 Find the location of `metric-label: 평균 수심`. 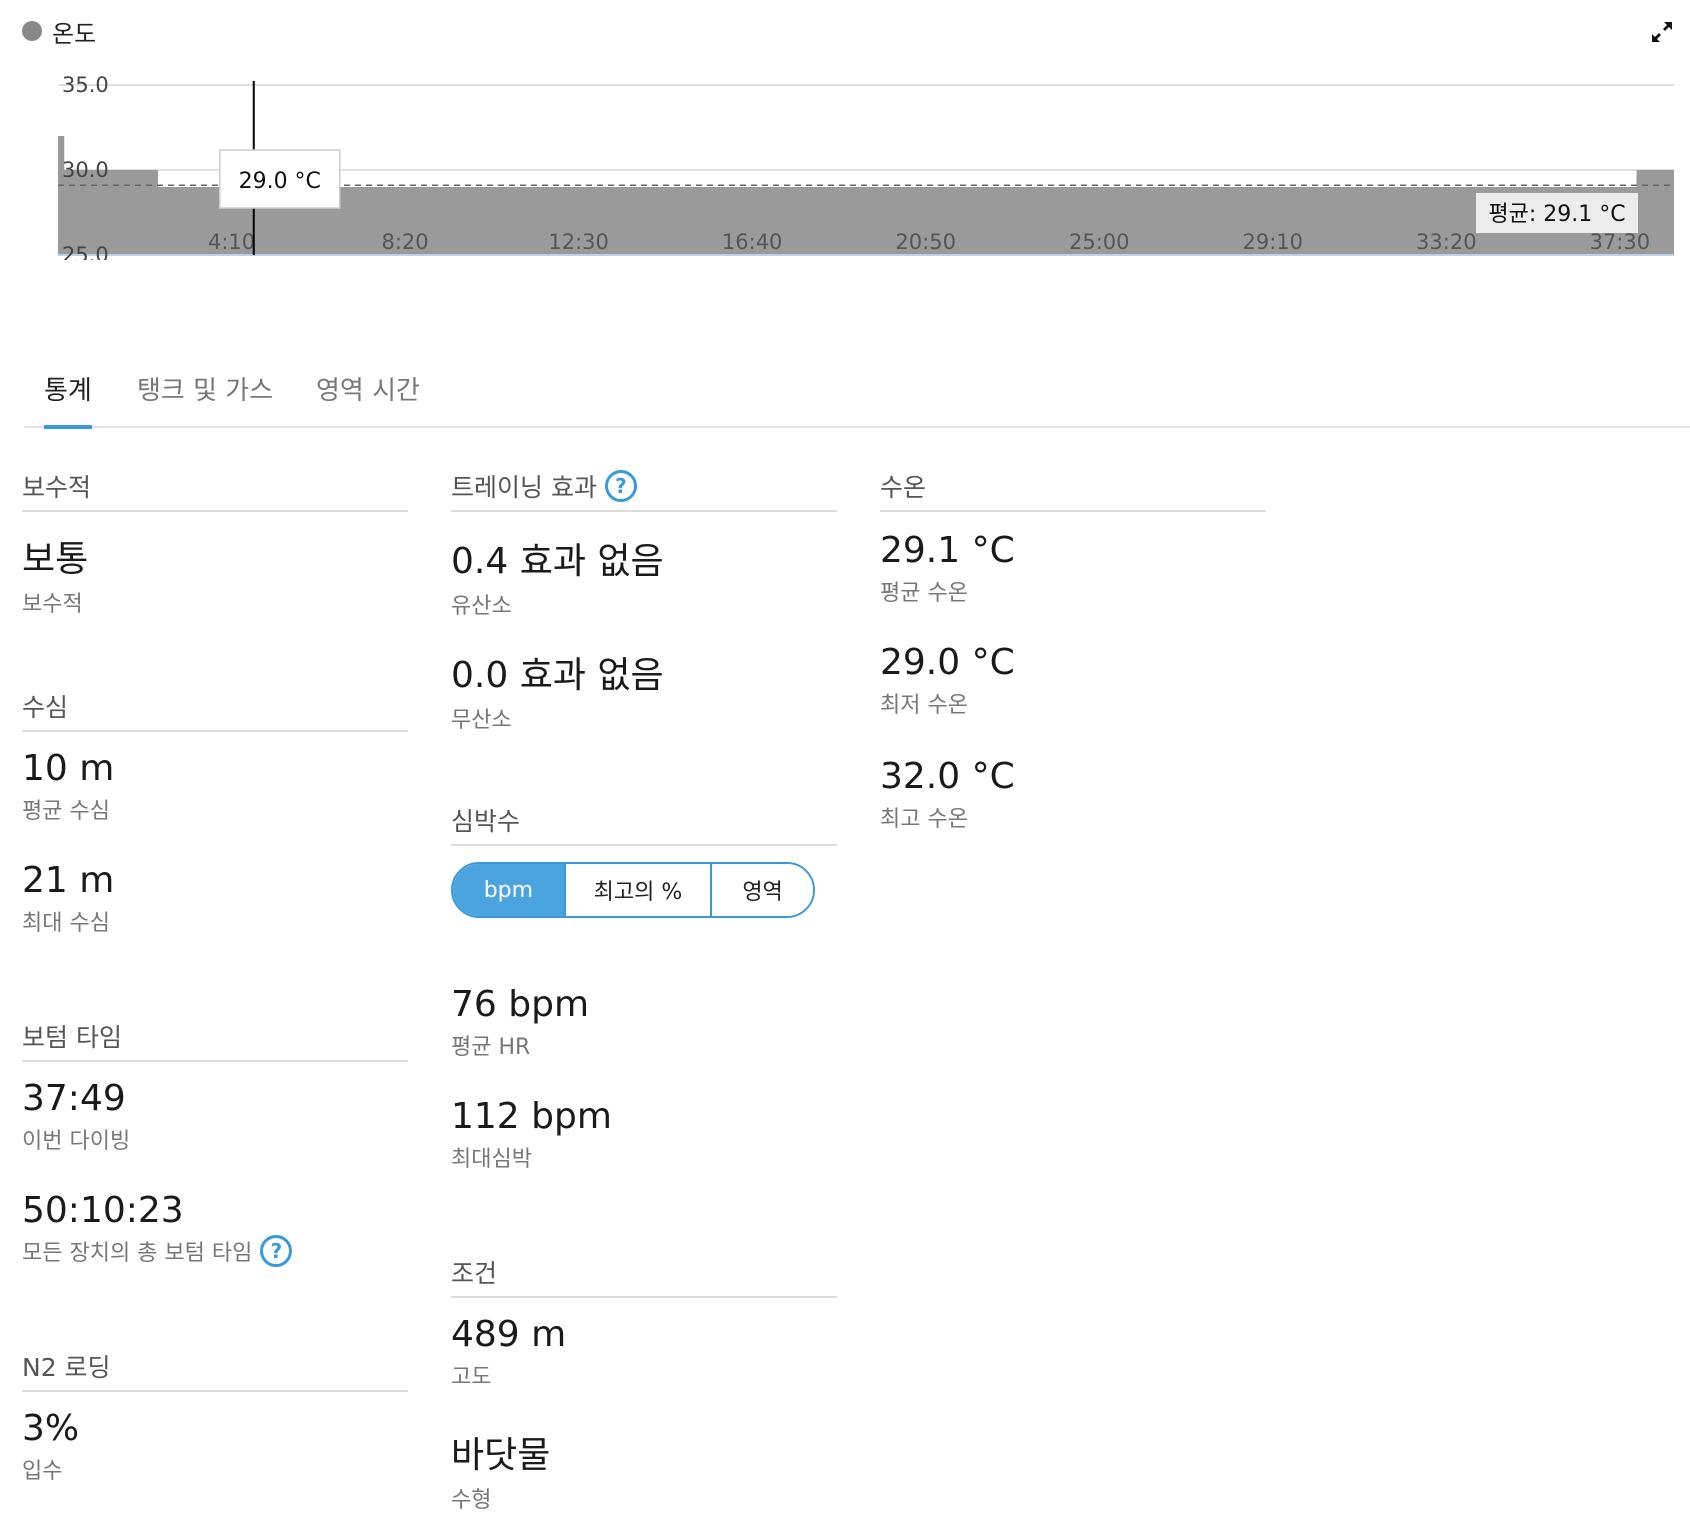

metric-label: 평균 수심 is located at coordinates (66, 811).